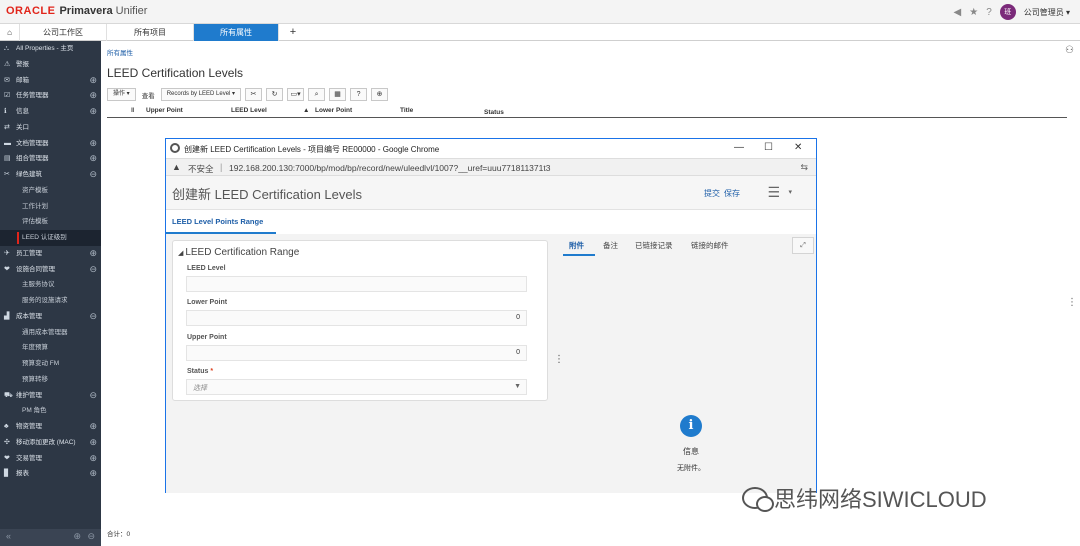 The image size is (1080, 546). What do you see at coordinates (29, 253) in the screenshot?
I see `sidebar-item-label: 员工管理` at bounding box center [29, 253].